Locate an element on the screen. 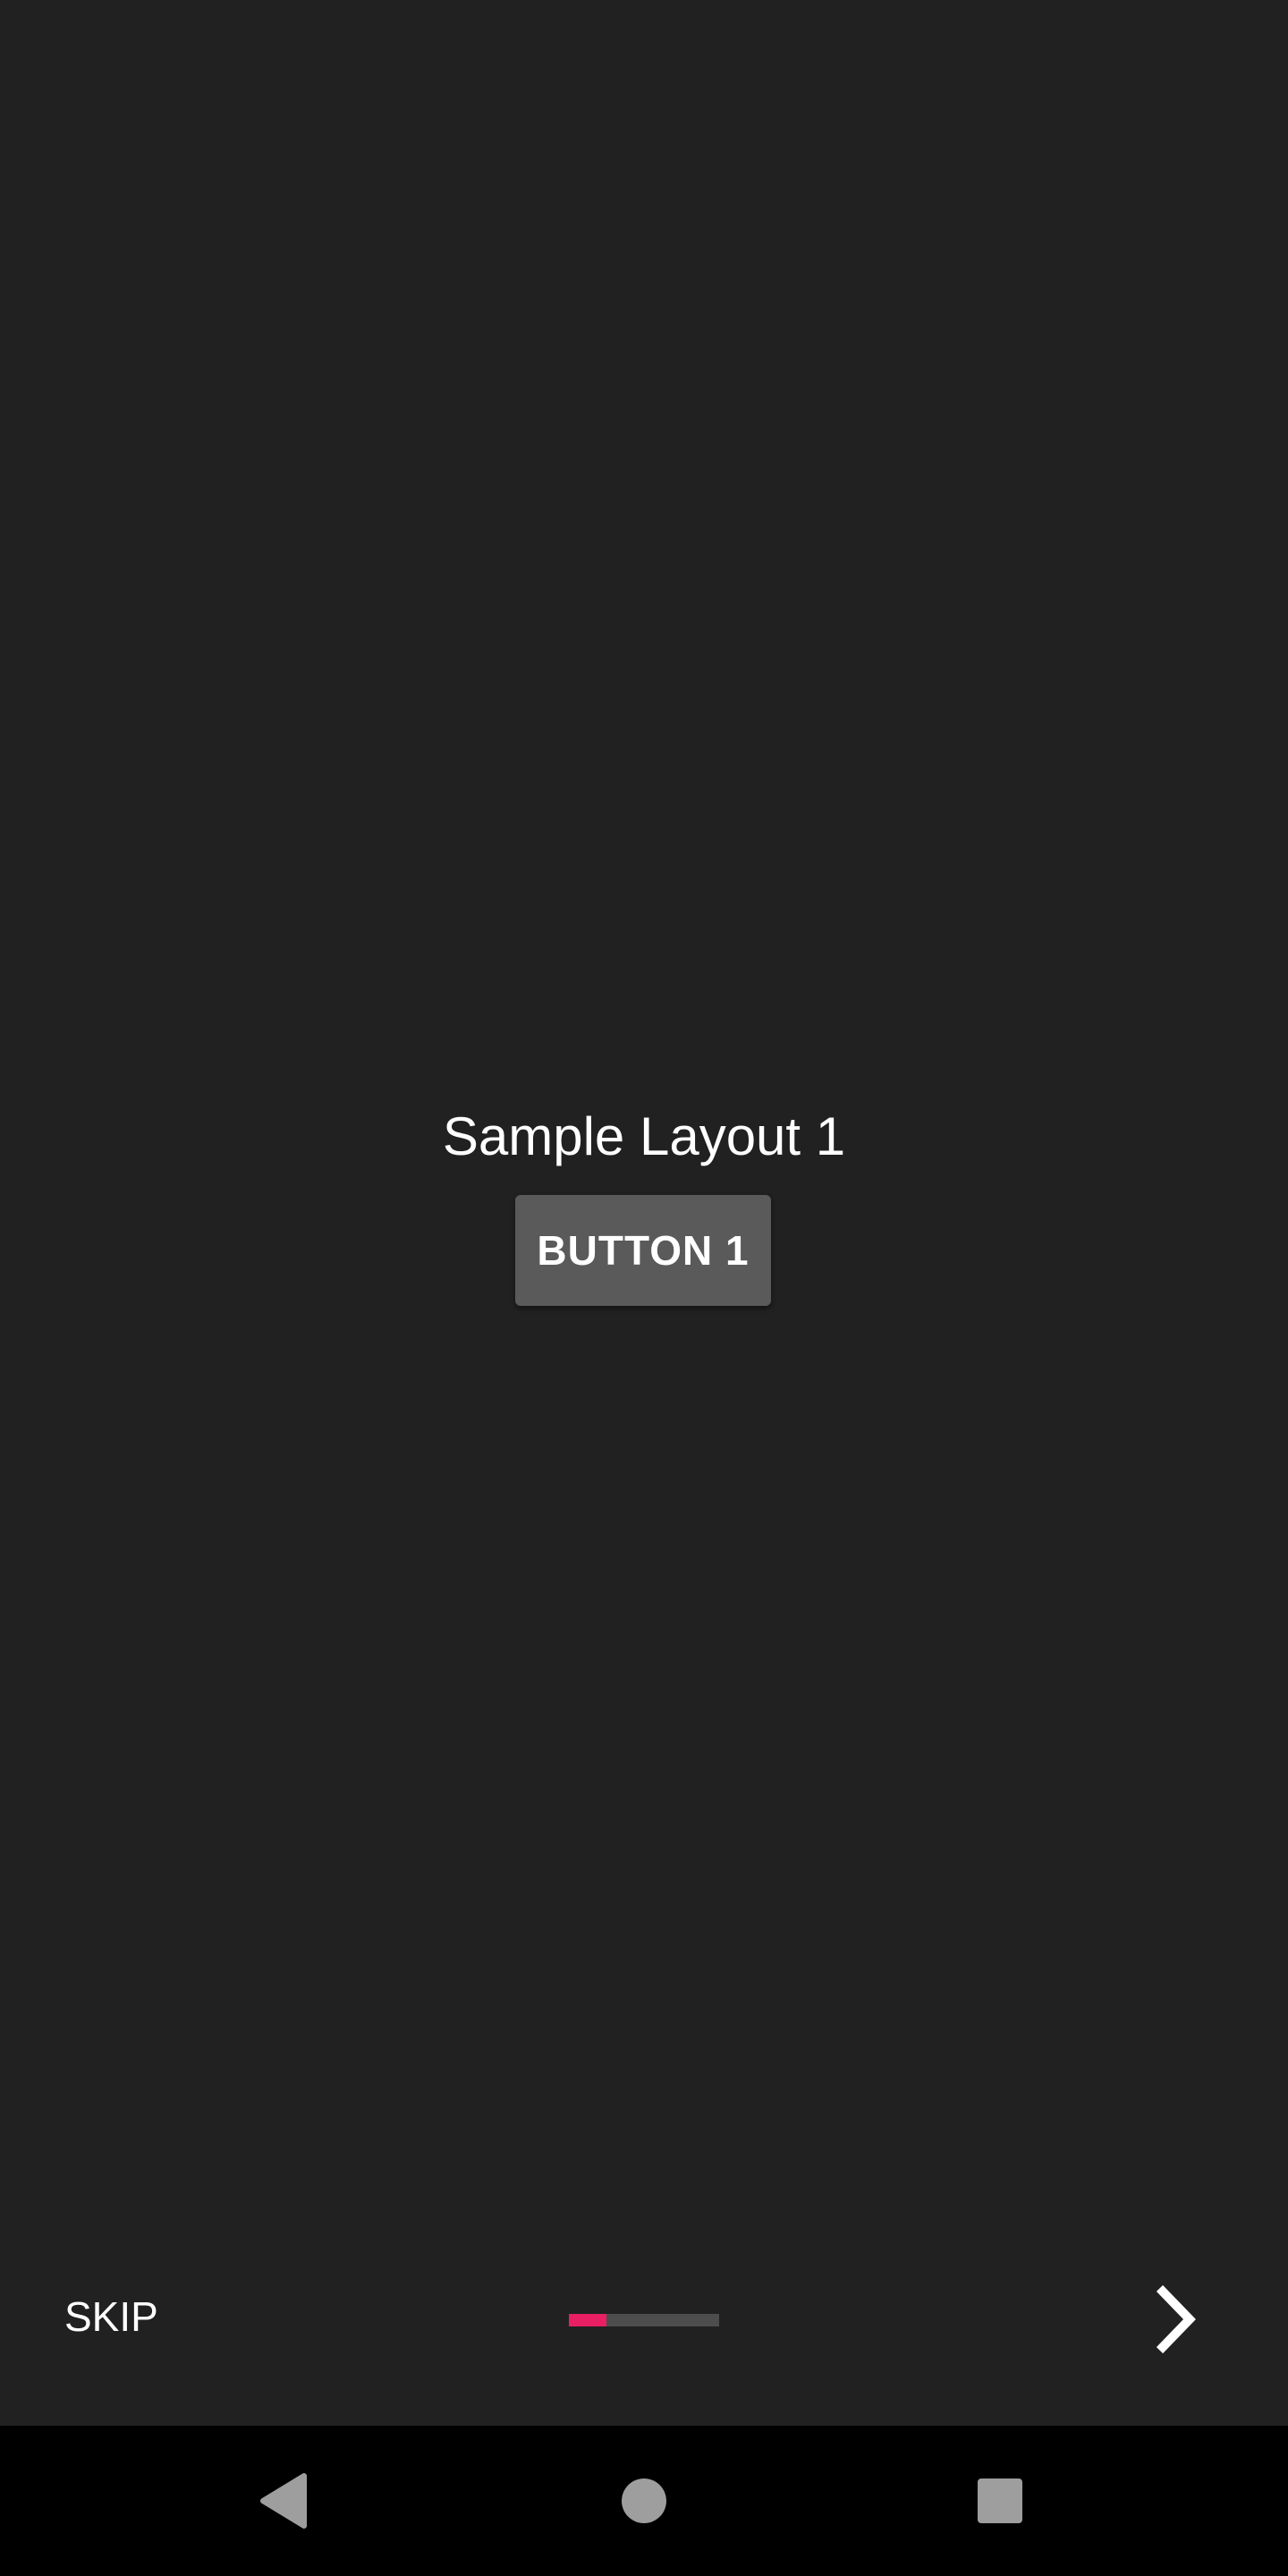  next-button is located at coordinates (1177, 2319).